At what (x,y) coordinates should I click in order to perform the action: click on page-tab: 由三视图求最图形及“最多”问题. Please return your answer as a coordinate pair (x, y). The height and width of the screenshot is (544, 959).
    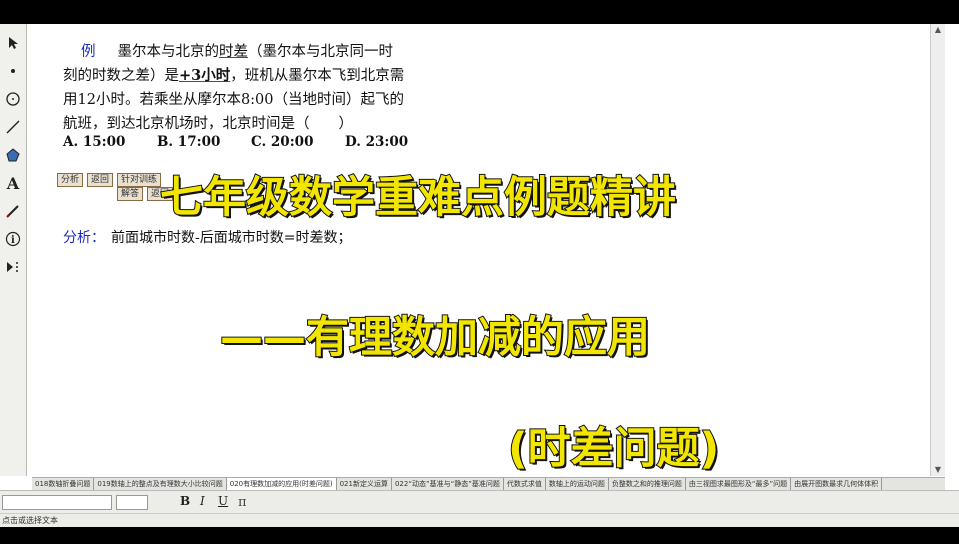
    Looking at the image, I should click on (739, 484).